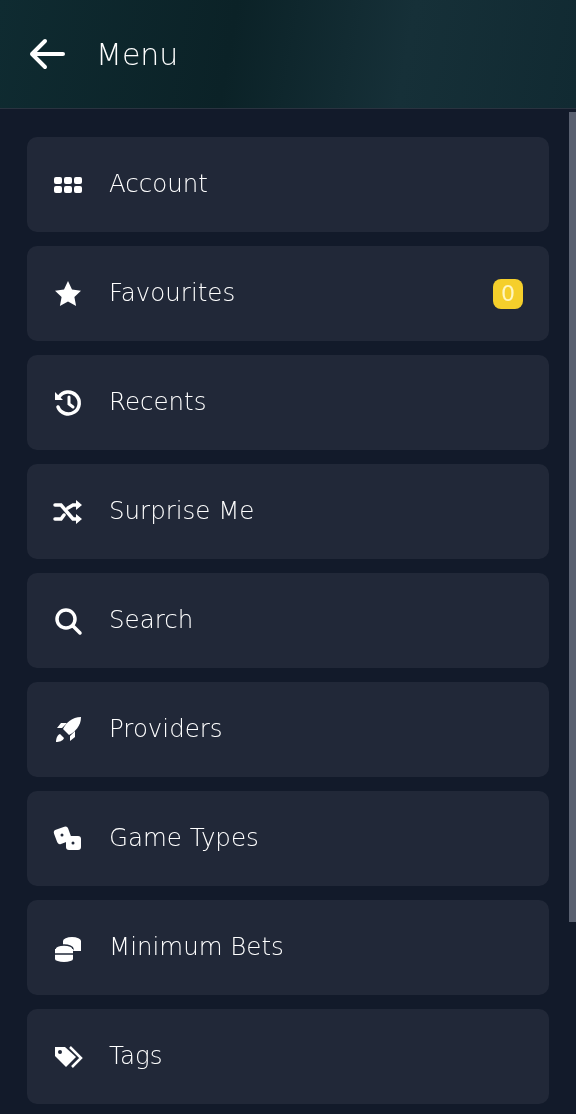  What do you see at coordinates (288, 1056) in the screenshot?
I see `menu-item: Tags` at bounding box center [288, 1056].